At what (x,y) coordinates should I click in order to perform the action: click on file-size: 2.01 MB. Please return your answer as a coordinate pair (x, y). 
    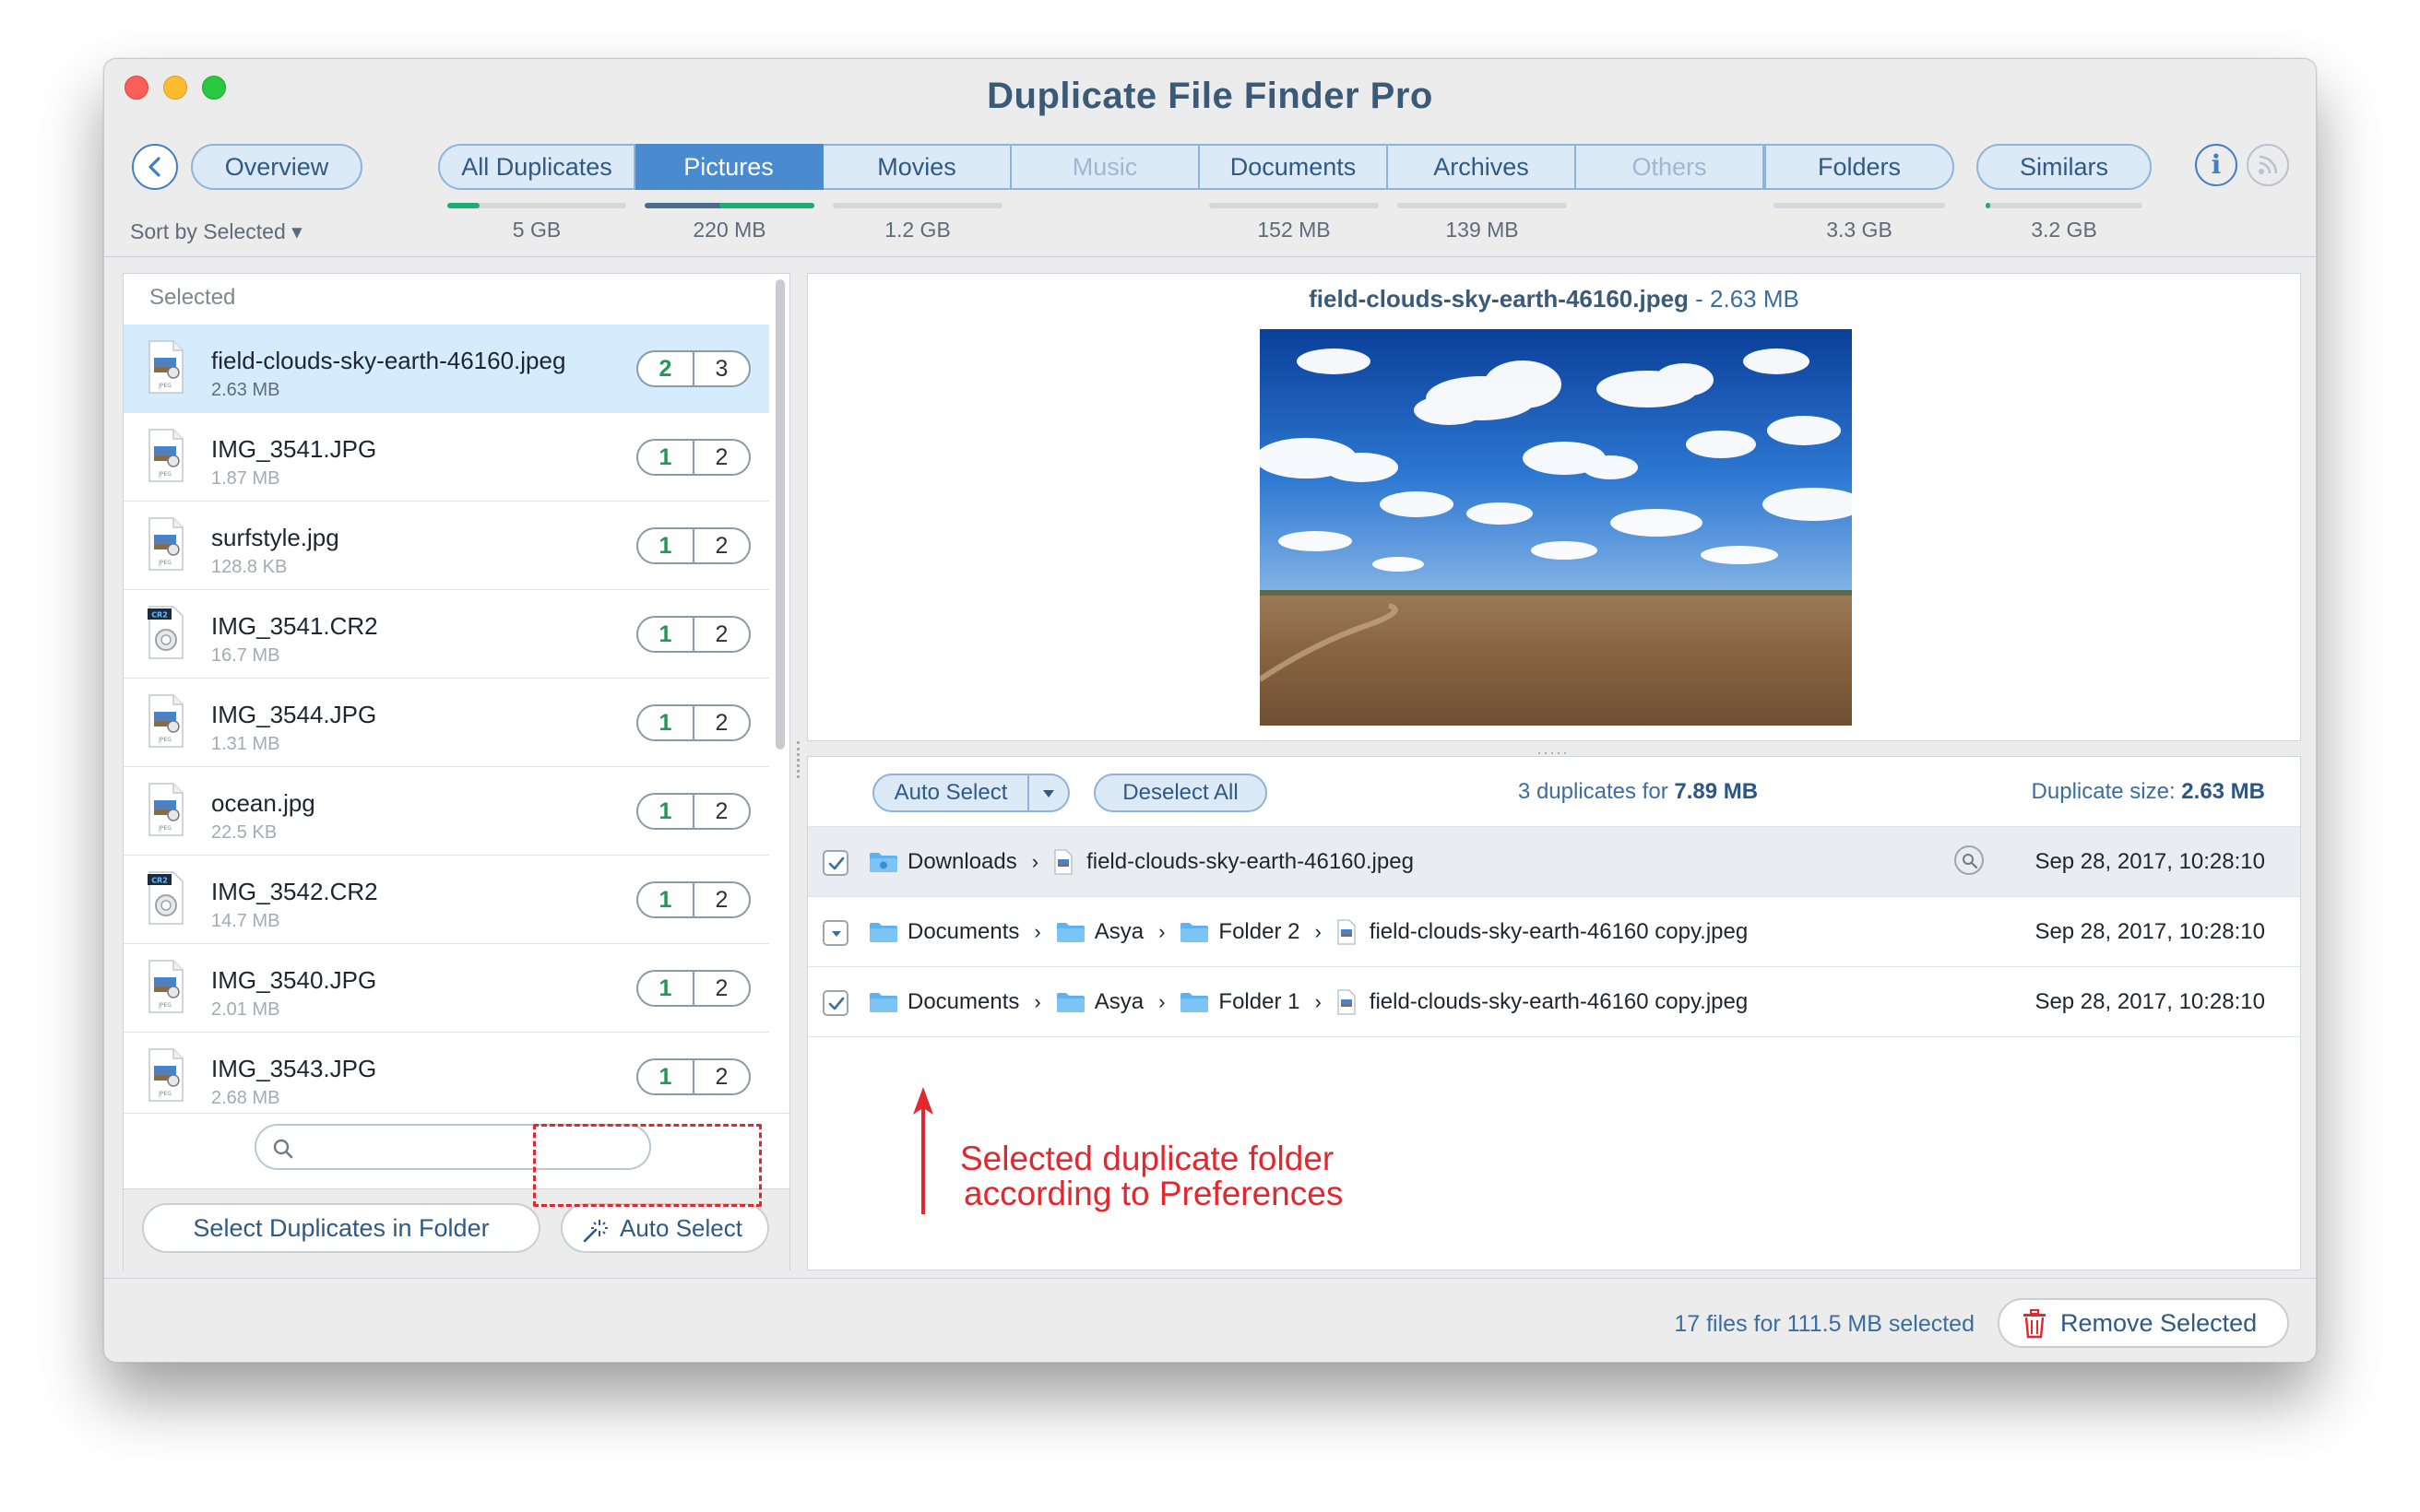
    Looking at the image, I should click on (245, 1009).